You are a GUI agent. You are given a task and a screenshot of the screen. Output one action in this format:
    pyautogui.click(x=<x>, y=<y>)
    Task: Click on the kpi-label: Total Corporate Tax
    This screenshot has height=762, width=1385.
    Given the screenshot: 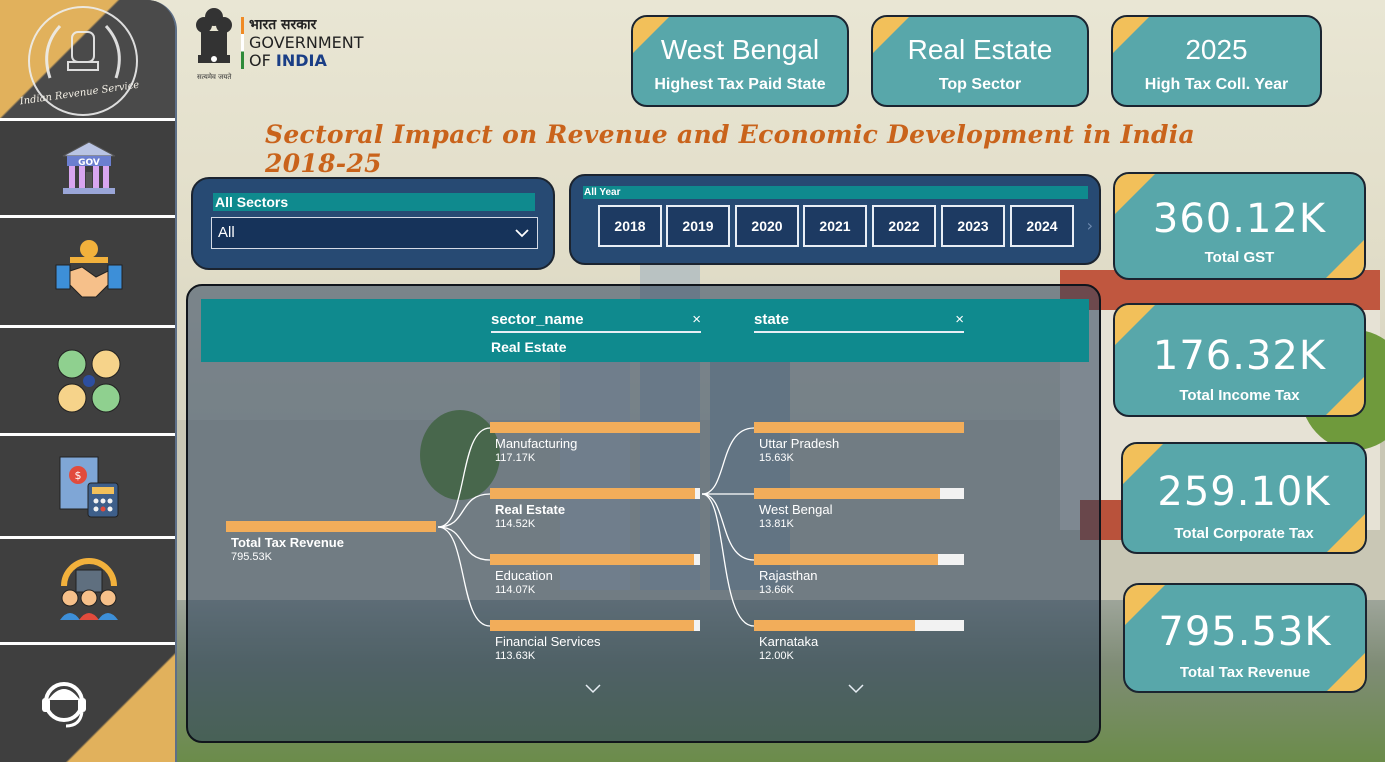 What is the action you would take?
    pyautogui.click(x=1244, y=533)
    